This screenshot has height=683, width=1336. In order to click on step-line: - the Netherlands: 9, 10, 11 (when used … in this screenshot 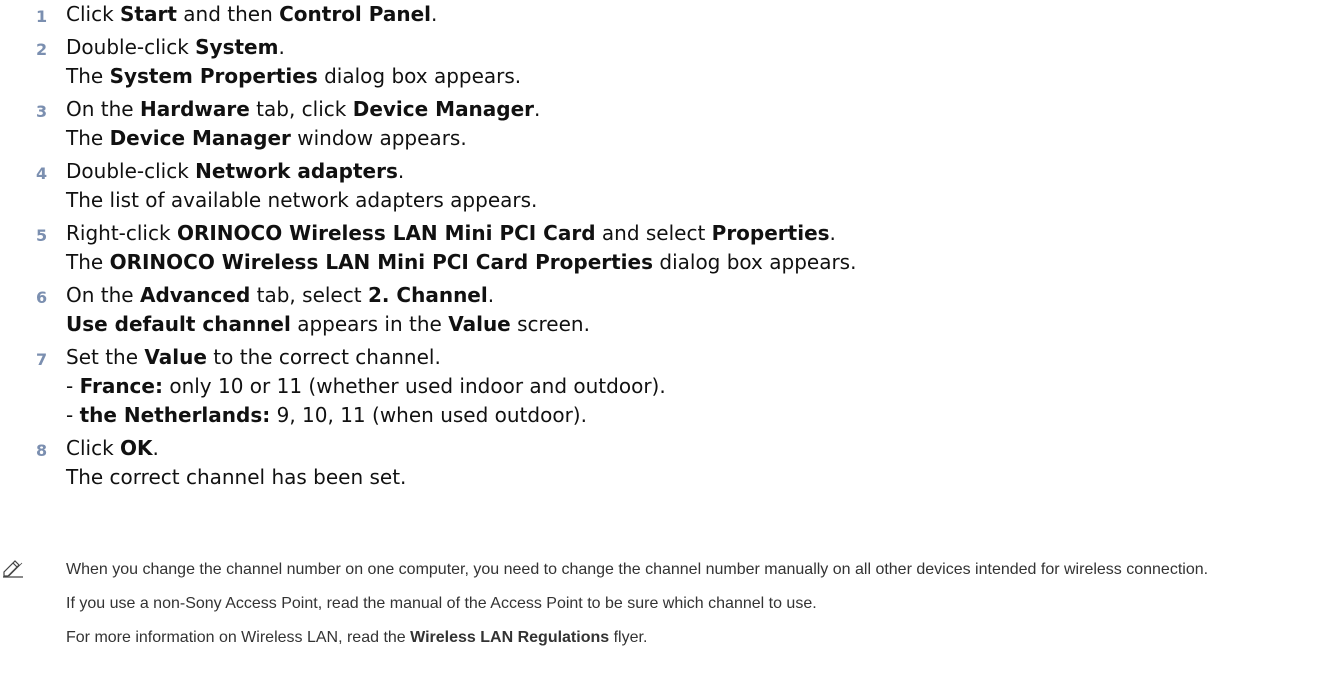, I will do `click(696, 415)`.